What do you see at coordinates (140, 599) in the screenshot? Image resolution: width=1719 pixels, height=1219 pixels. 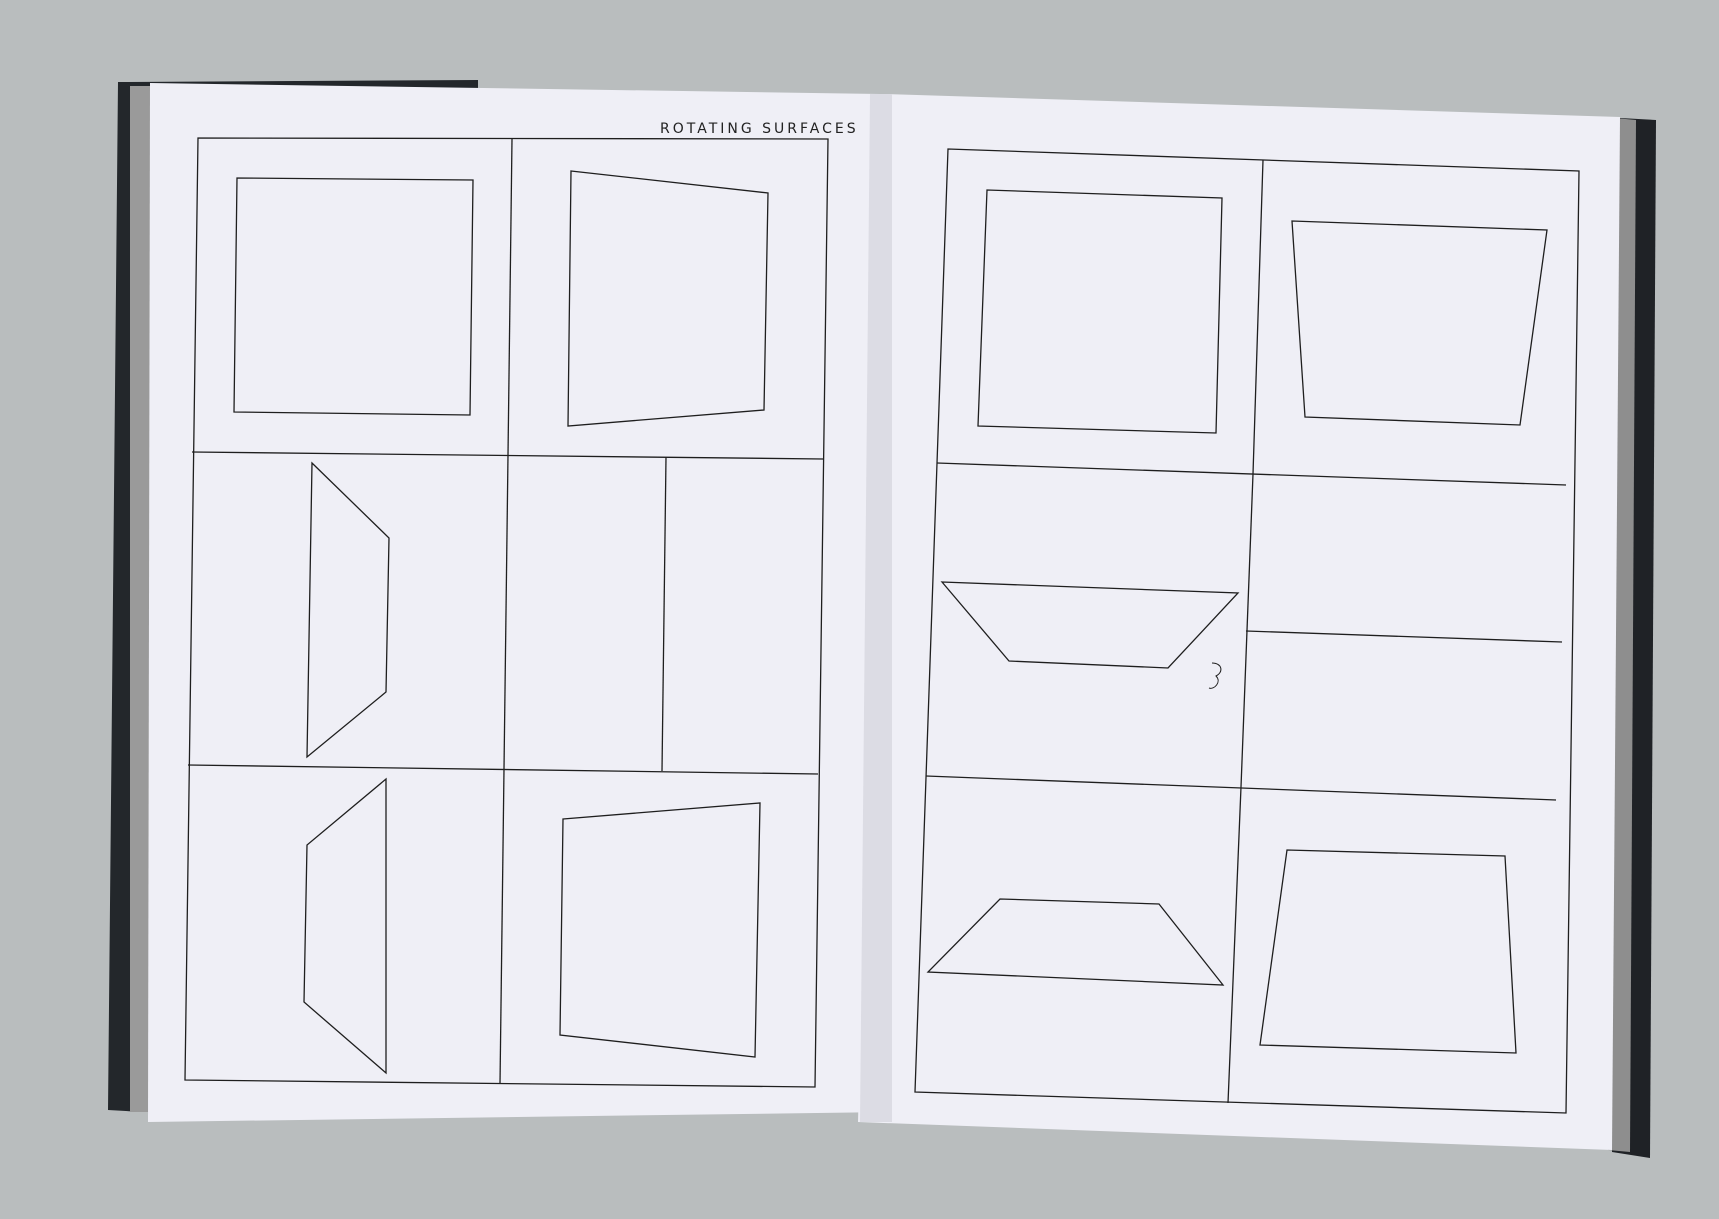 I see `left-page-stack` at bounding box center [140, 599].